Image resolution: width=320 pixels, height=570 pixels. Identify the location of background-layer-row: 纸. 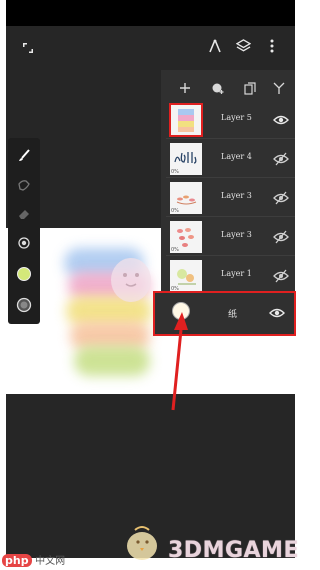
(224, 313).